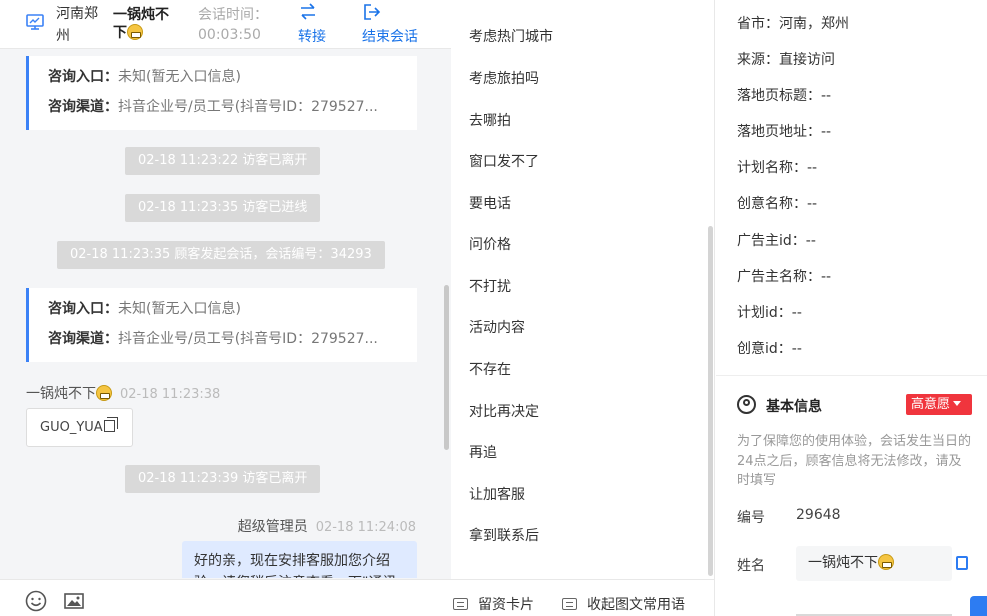  I want to click on visitor-name: 一锅炖不下, so click(146, 24).